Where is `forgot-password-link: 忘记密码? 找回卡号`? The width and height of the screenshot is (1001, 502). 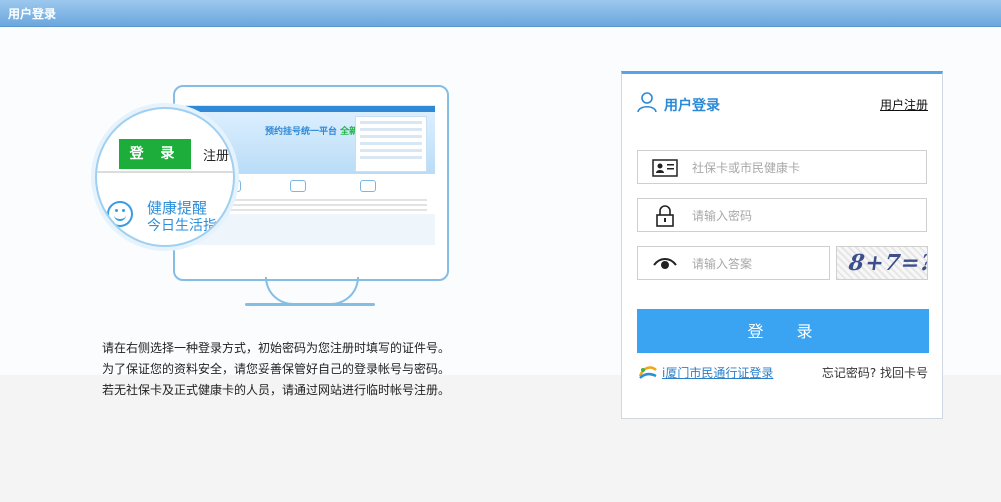
forgot-password-link: 忘记密码? 找回卡号 is located at coordinates (875, 372).